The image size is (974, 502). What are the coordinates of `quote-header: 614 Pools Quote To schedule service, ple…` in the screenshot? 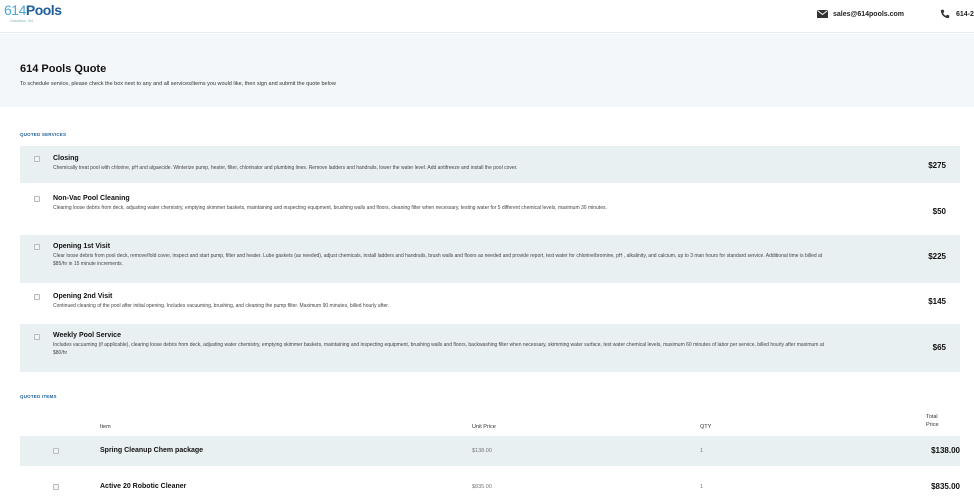 It's located at (487, 70).